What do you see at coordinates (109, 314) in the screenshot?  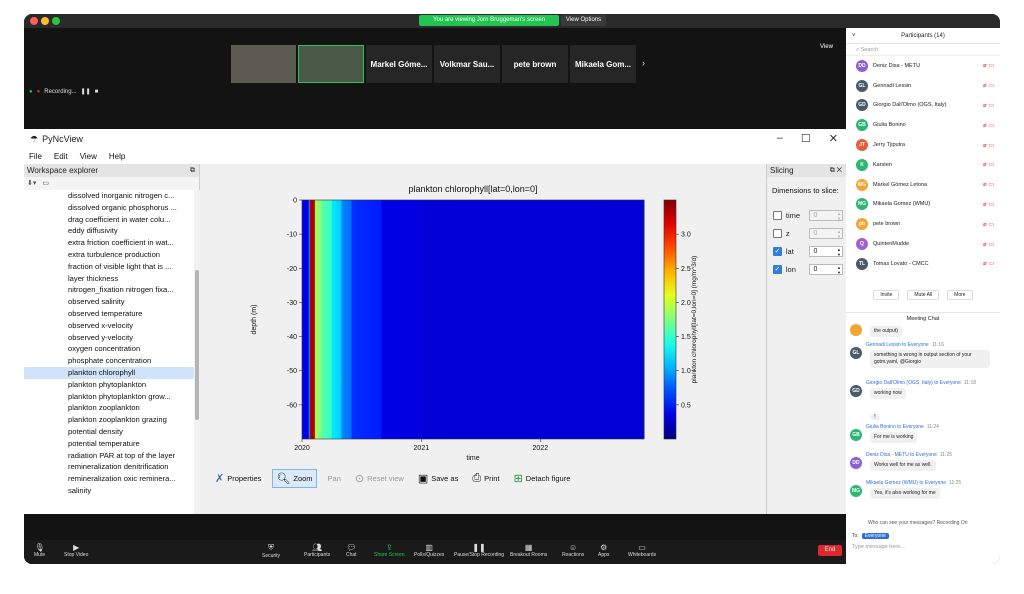 I see `variable-item: observed temperature` at bounding box center [109, 314].